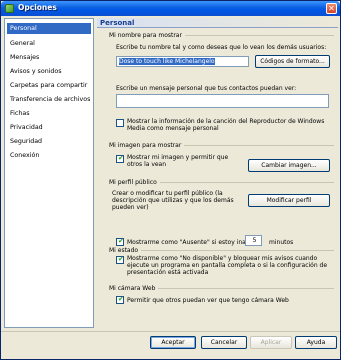 This screenshot has height=360, width=341. I want to click on webcam-checkbox: ✔, so click(120, 299).